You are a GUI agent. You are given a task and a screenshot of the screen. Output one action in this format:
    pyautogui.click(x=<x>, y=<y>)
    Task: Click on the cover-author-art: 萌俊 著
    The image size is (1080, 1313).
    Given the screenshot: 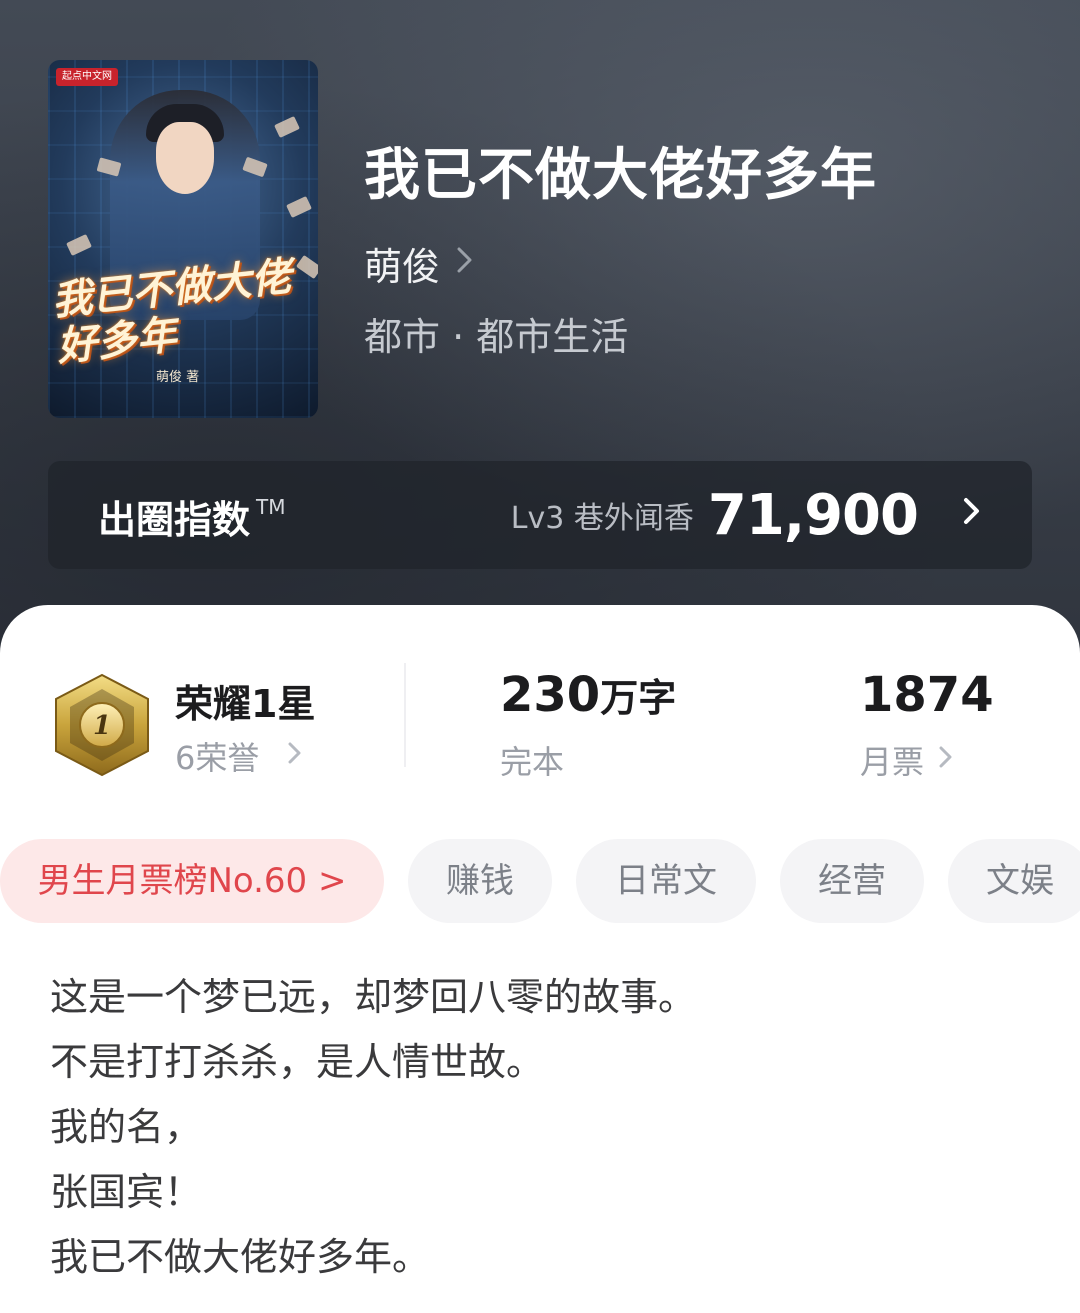 What is the action you would take?
    pyautogui.click(x=178, y=377)
    